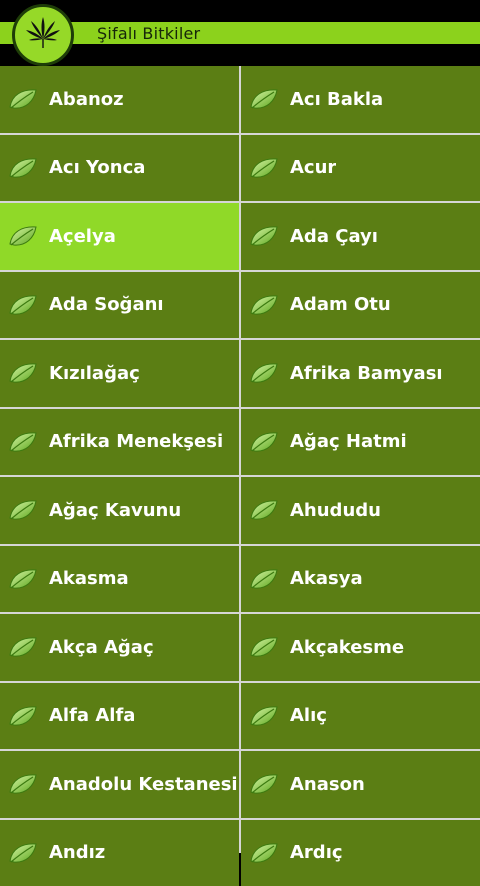 The image size is (480, 886). Describe the element at coordinates (360, 168) in the screenshot. I see `plant-list-item: Acur` at that location.